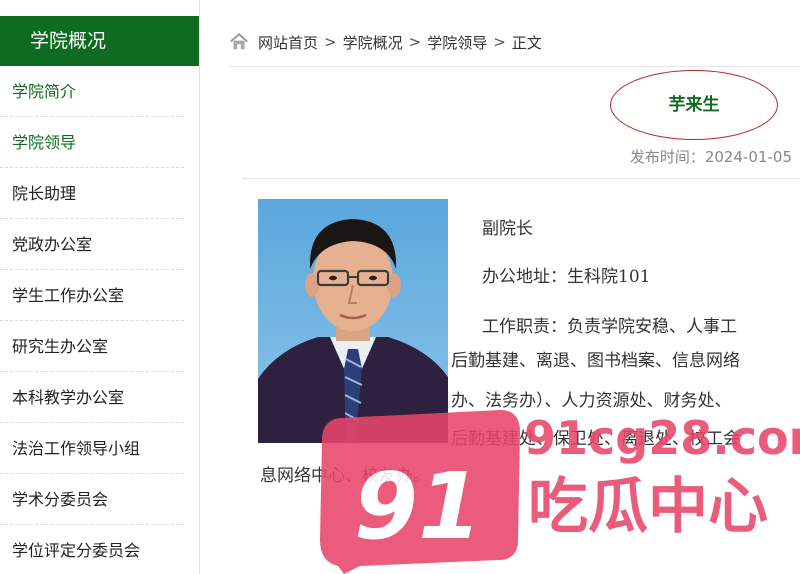  I want to click on sidebar-item-party-office: 党政办公室, so click(92, 244).